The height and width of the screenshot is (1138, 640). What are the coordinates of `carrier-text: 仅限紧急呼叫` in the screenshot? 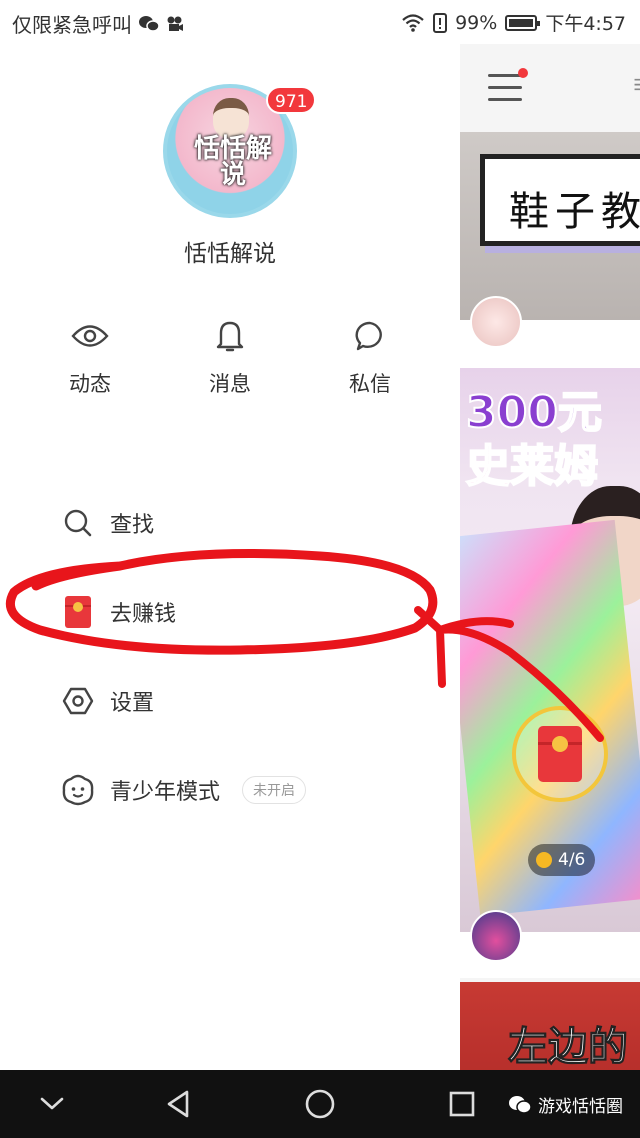 It's located at (72, 25).